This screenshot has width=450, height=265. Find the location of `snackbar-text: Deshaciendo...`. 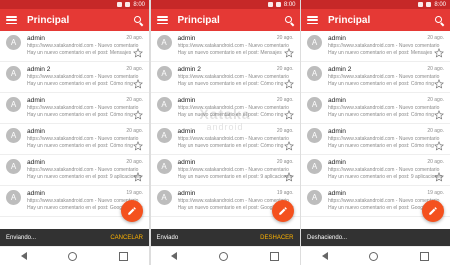

snackbar-text: Deshaciendo... is located at coordinates (327, 238).